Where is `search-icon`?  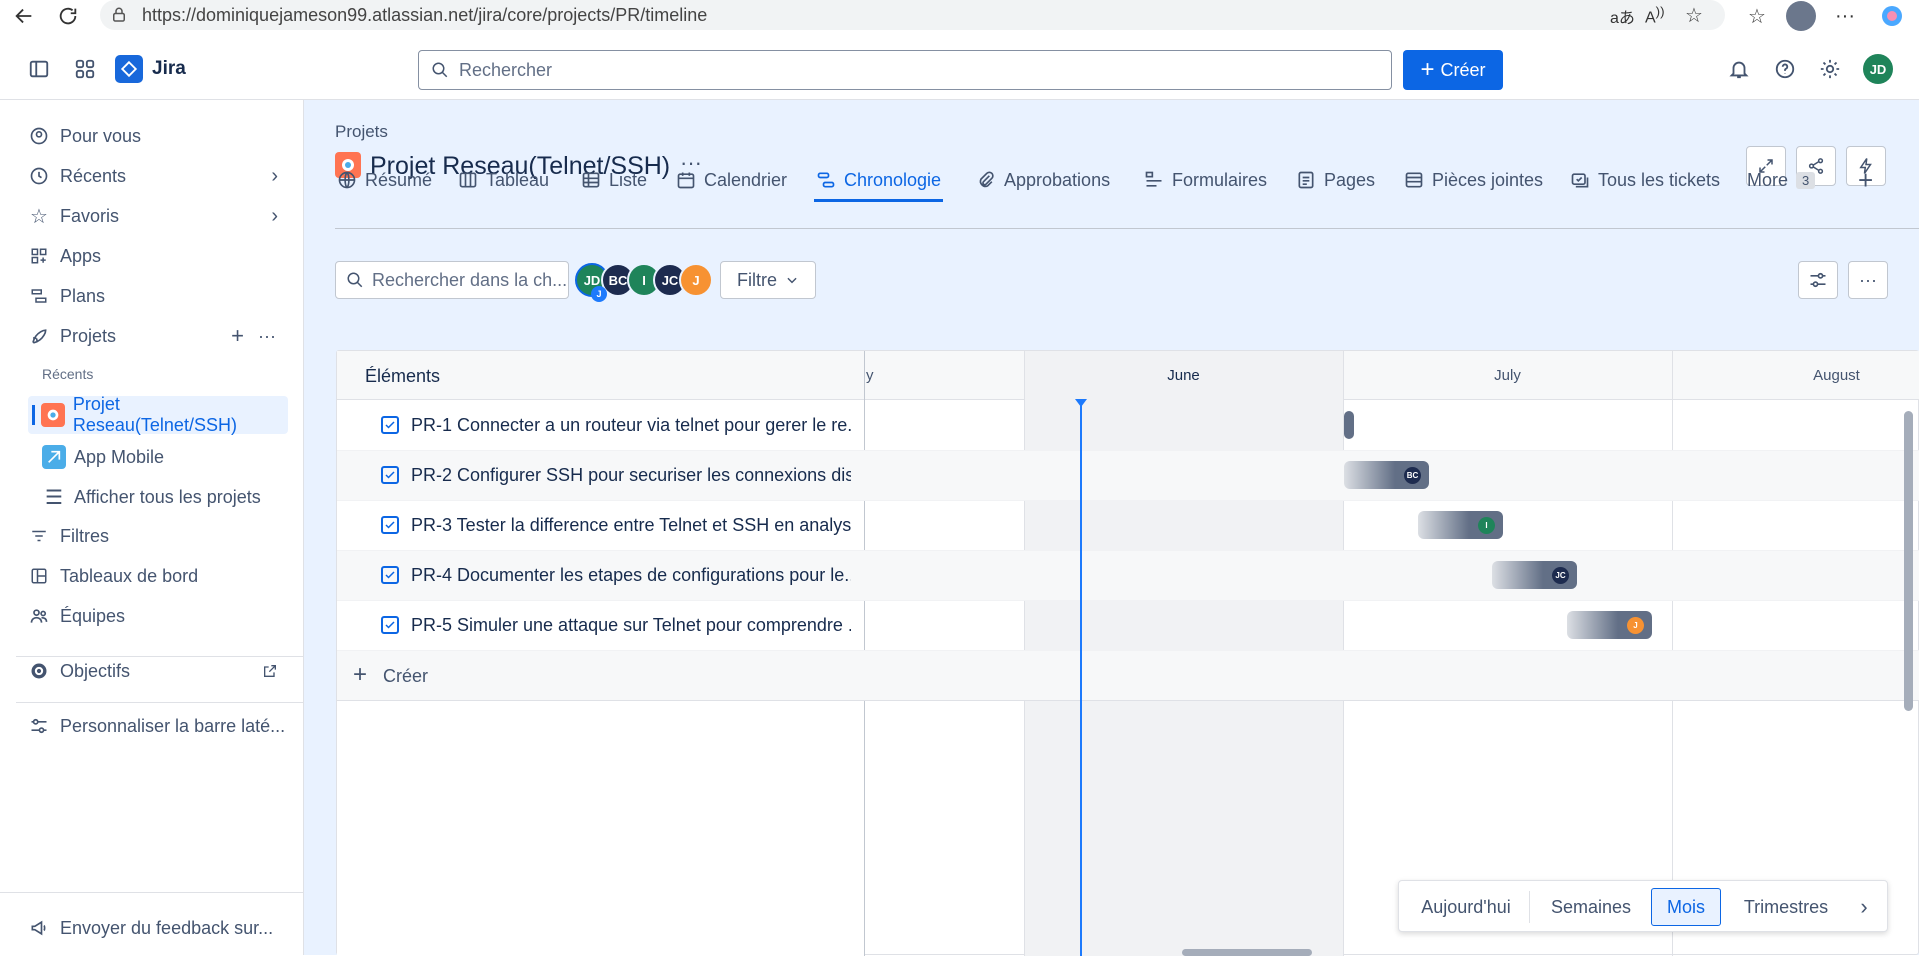 search-icon is located at coordinates (440, 70).